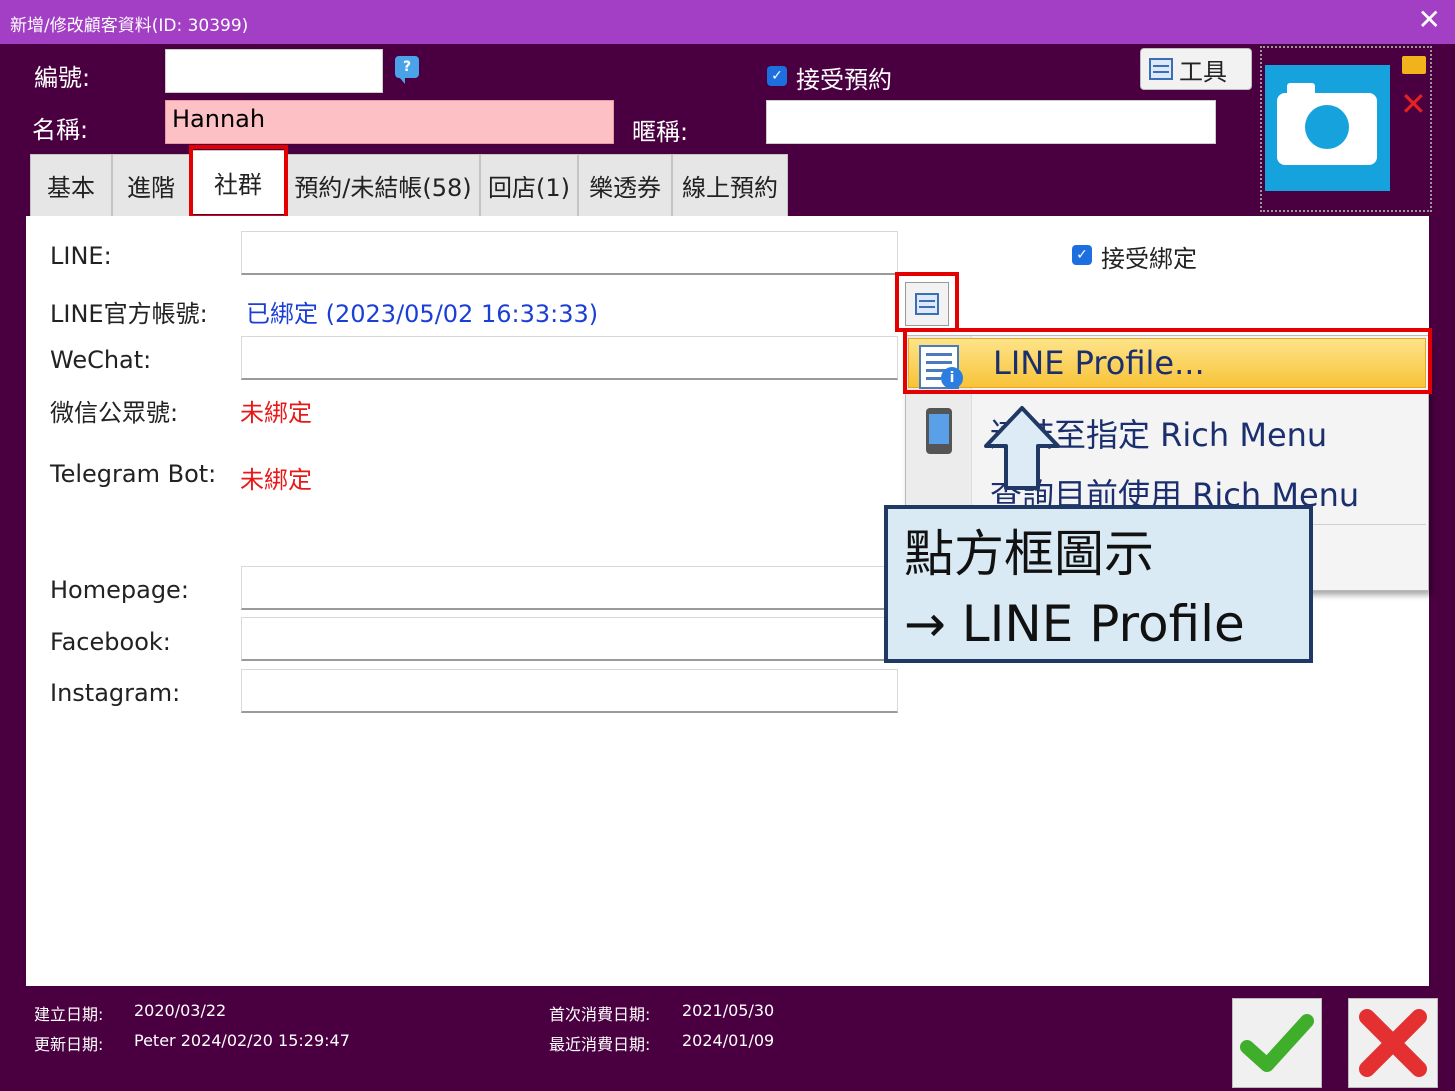 The height and width of the screenshot is (1091, 1455). Describe the element at coordinates (991, 122) in the screenshot. I see `nickname-input` at that location.